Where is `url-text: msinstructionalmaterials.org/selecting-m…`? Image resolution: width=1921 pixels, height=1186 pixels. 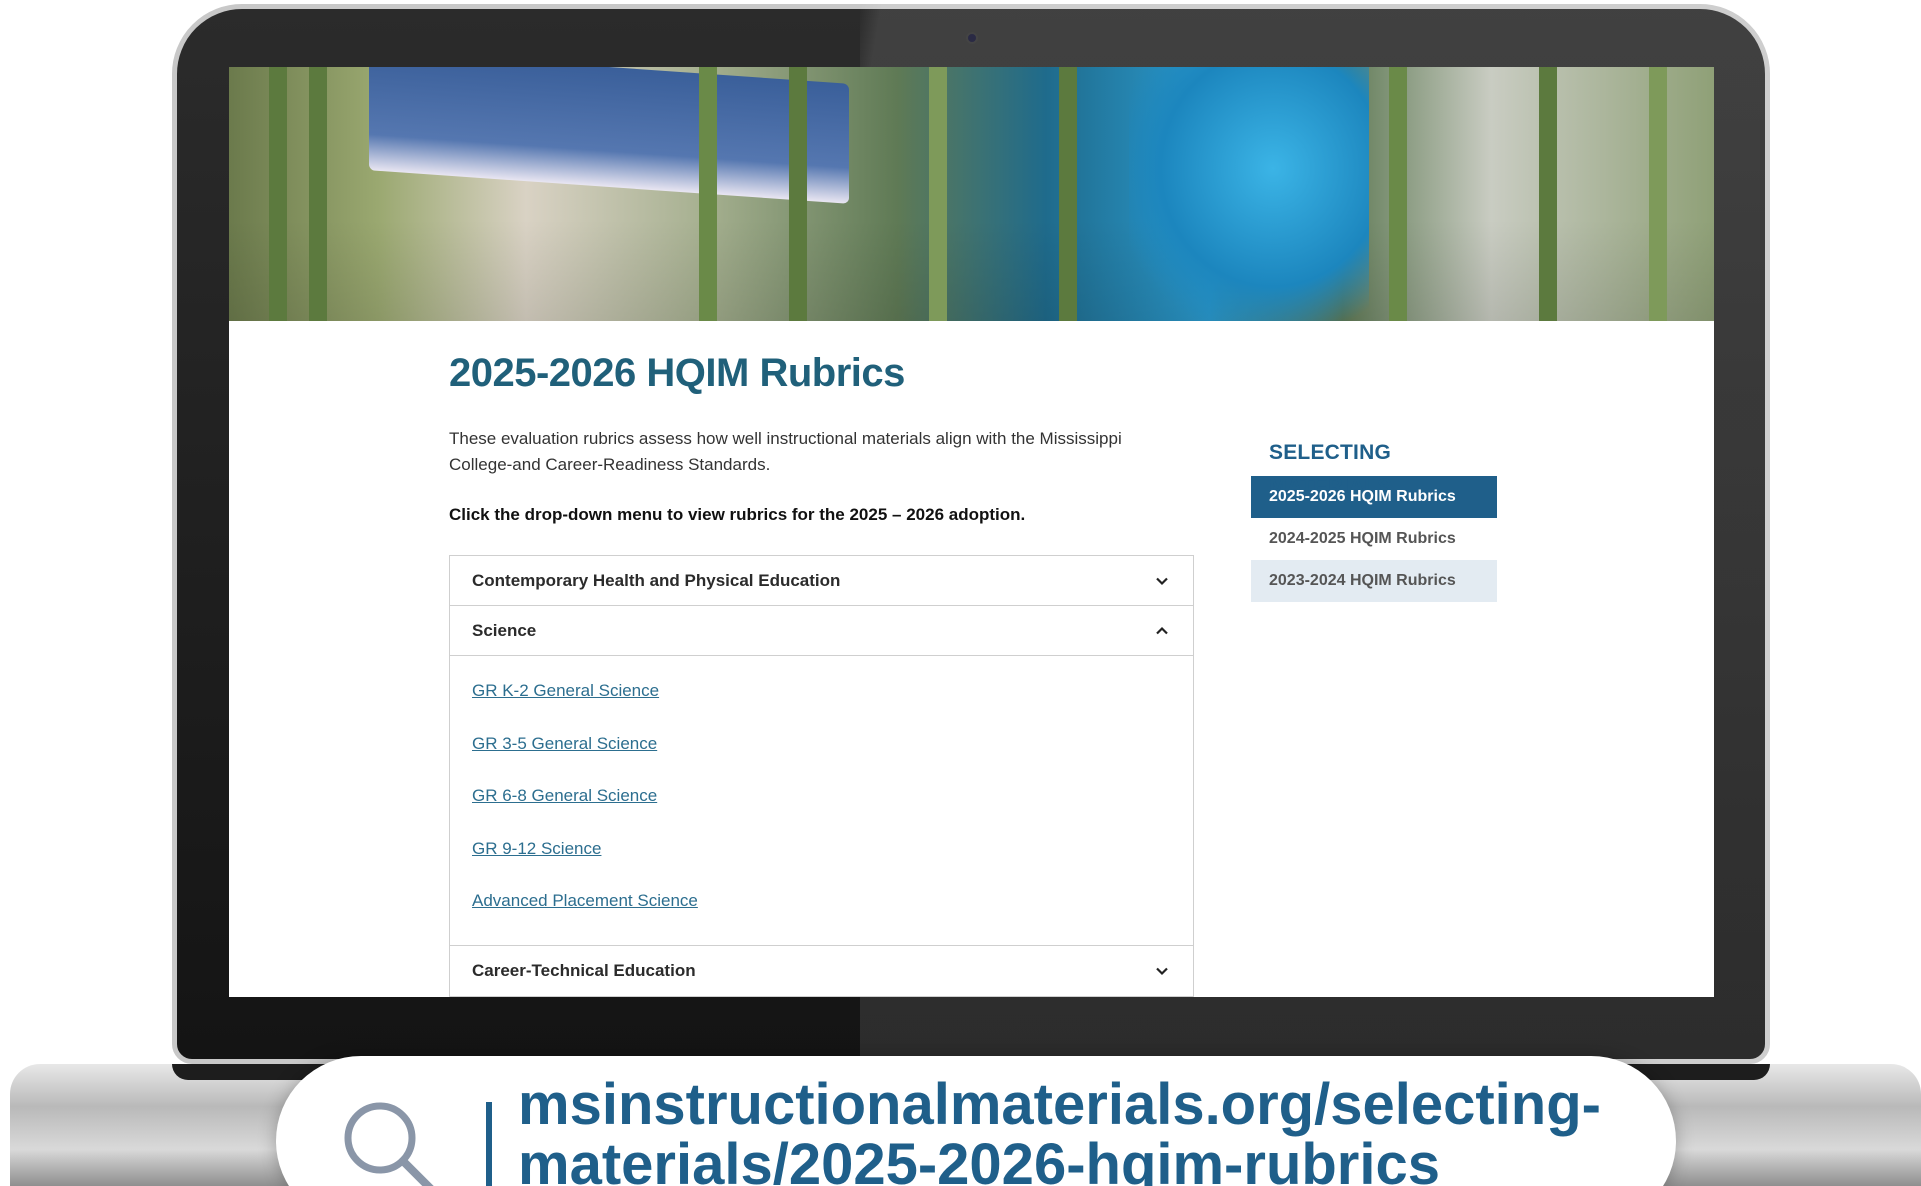
url-text: msinstructionalmaterials.org/selecting-m… is located at coordinates (1059, 1129).